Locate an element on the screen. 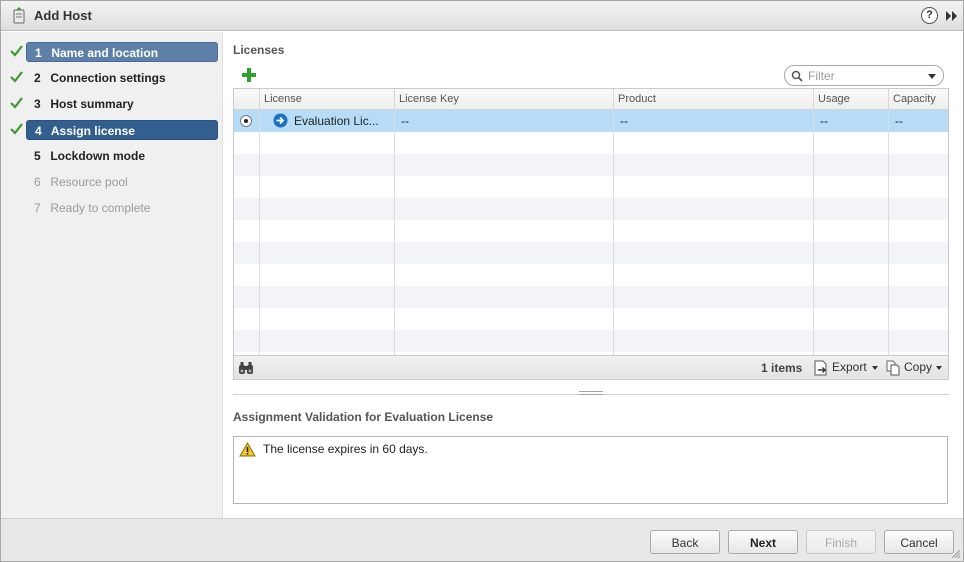 This screenshot has width=964, height=562. licenses-title: Licenses is located at coordinates (259, 50).